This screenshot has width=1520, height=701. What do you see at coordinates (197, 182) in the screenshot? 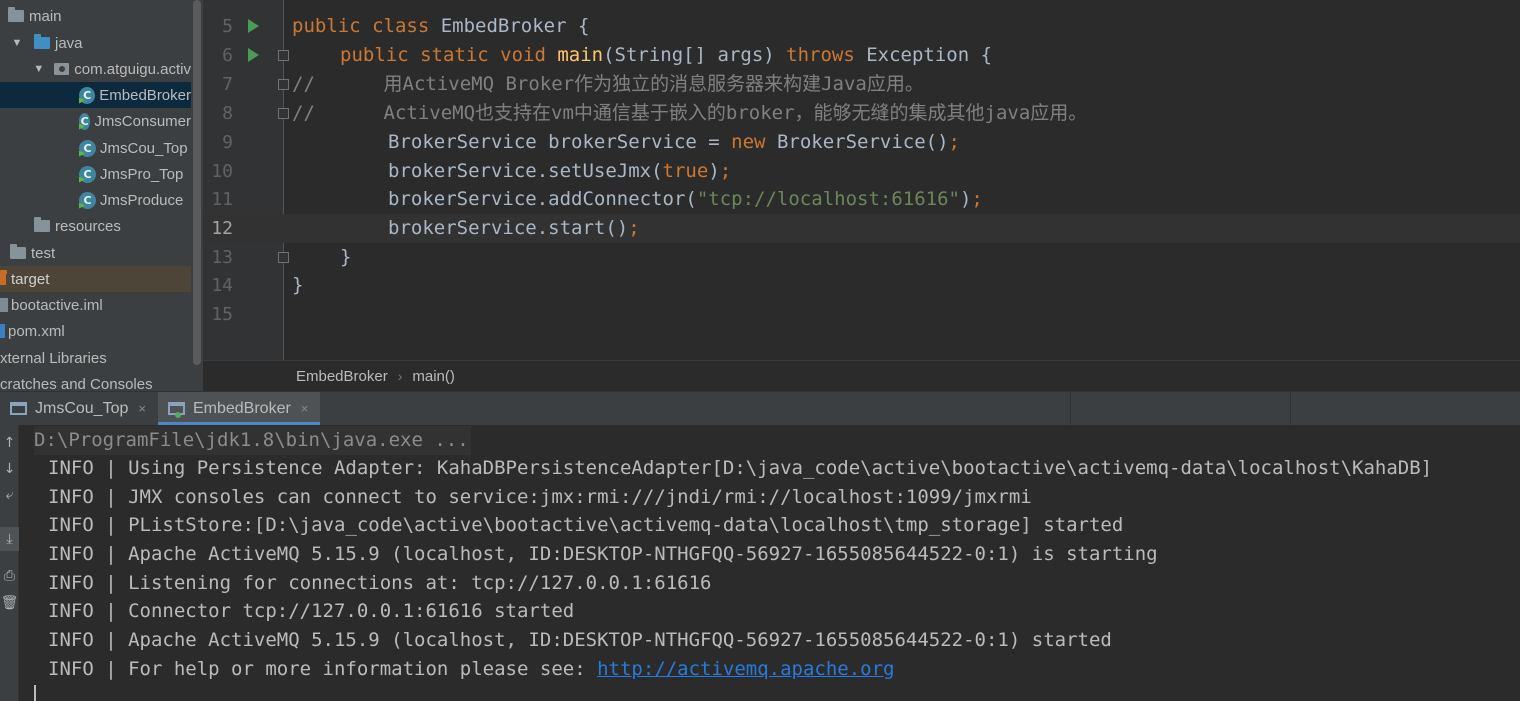
I see `tree-scrollbar` at bounding box center [197, 182].